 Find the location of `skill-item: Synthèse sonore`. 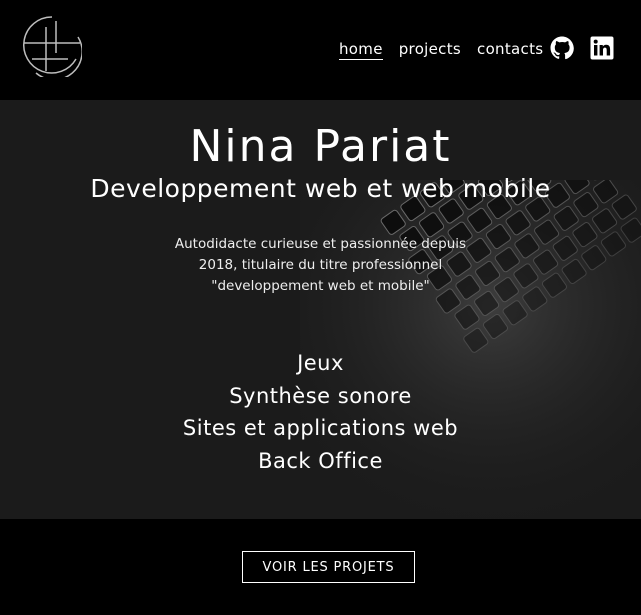

skill-item: Synthèse sonore is located at coordinates (320, 395).